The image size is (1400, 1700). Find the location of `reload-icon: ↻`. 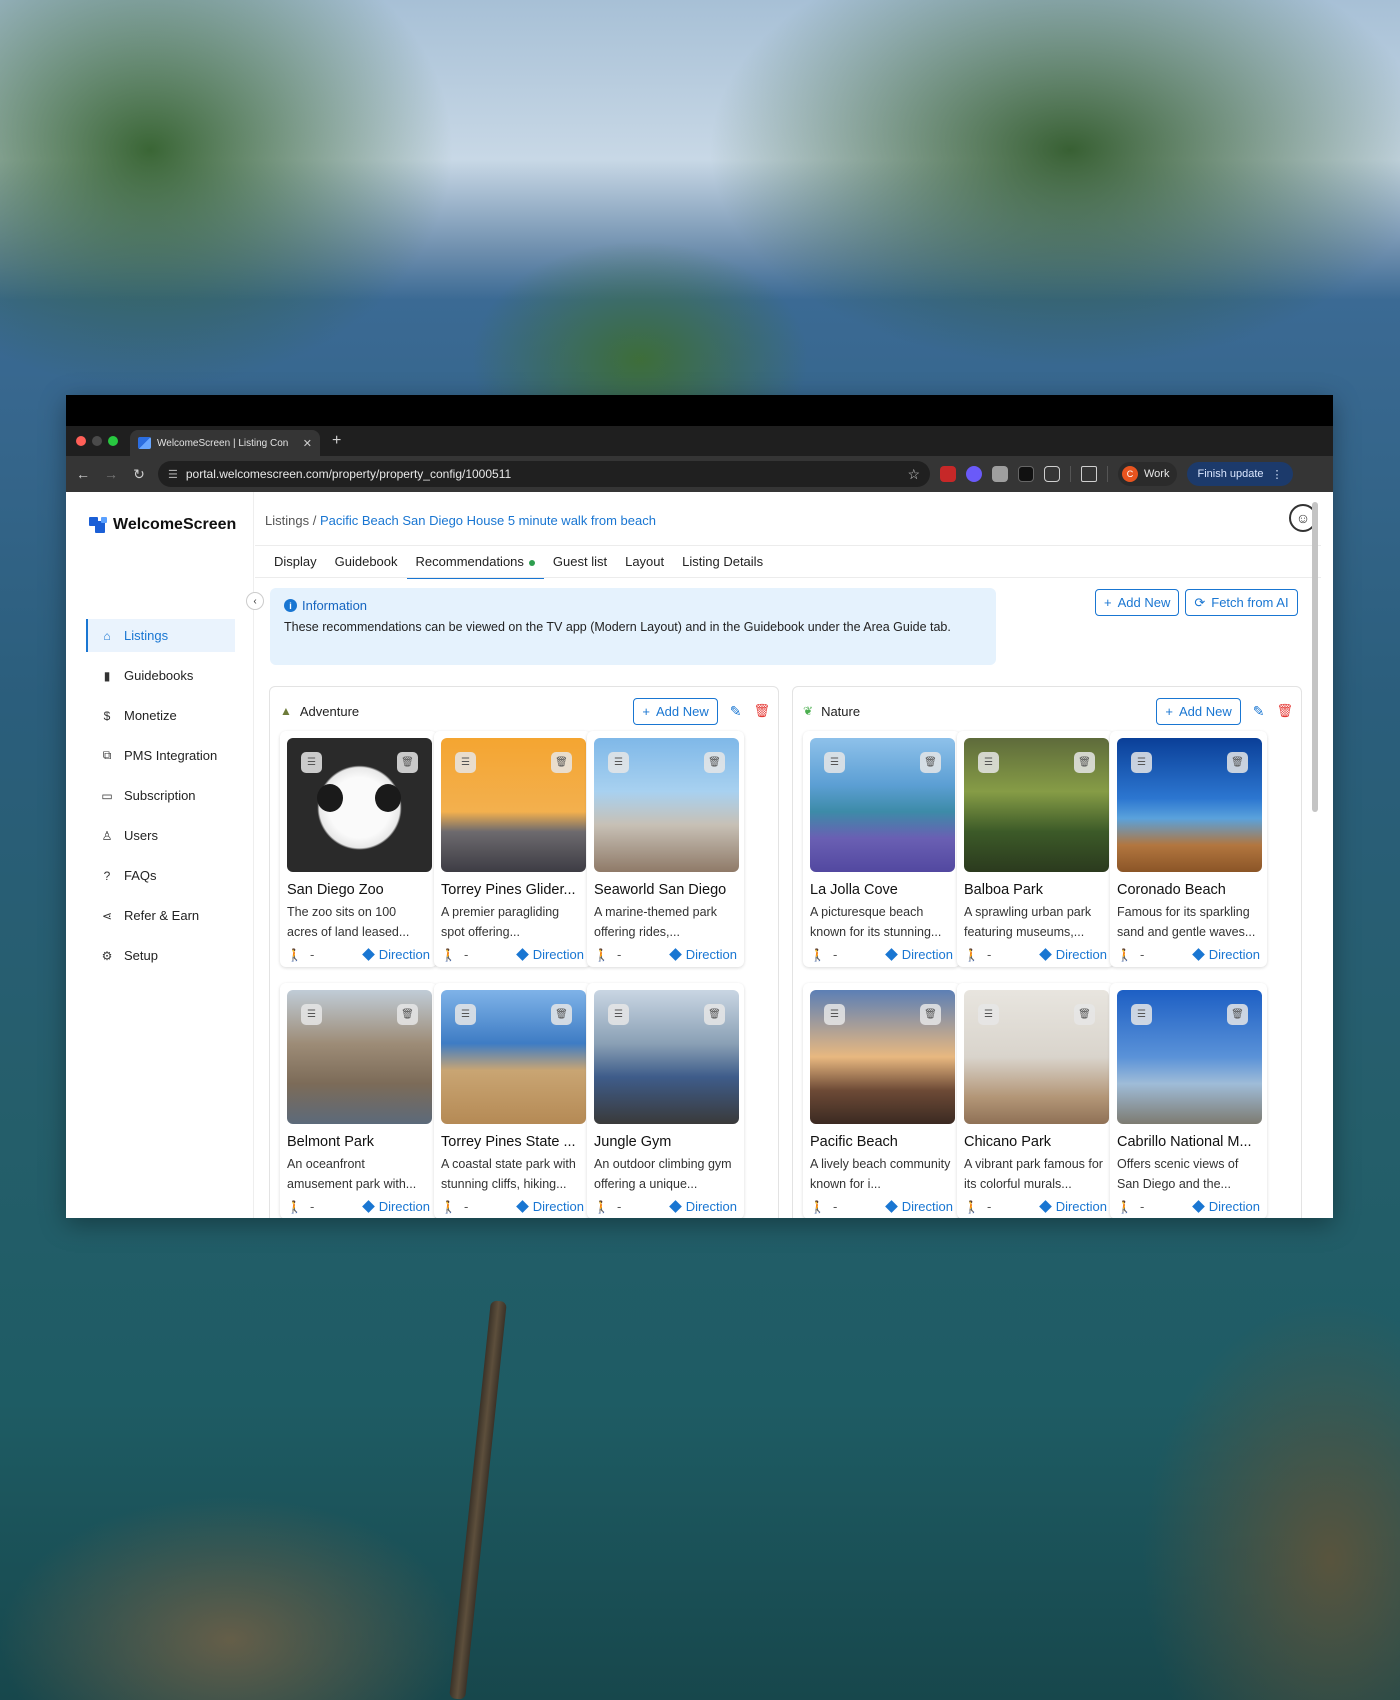

reload-icon: ↻ is located at coordinates (139, 474).